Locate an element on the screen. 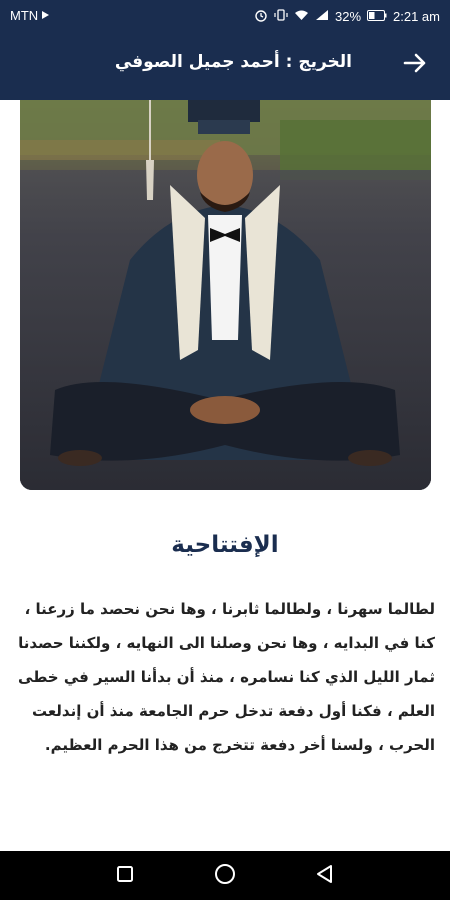 The image size is (450, 900). back-nav-button is located at coordinates (325, 876).